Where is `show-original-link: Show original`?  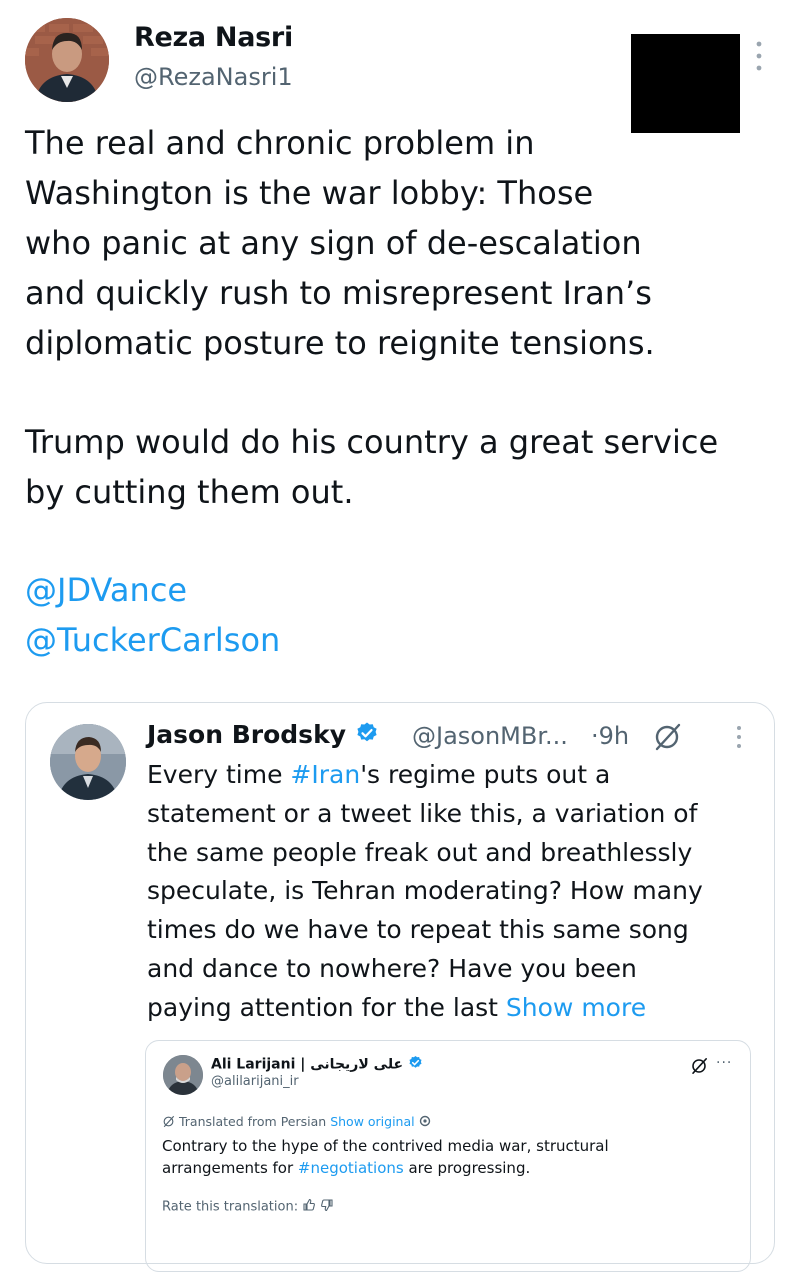
show-original-link: Show original is located at coordinates (372, 1121).